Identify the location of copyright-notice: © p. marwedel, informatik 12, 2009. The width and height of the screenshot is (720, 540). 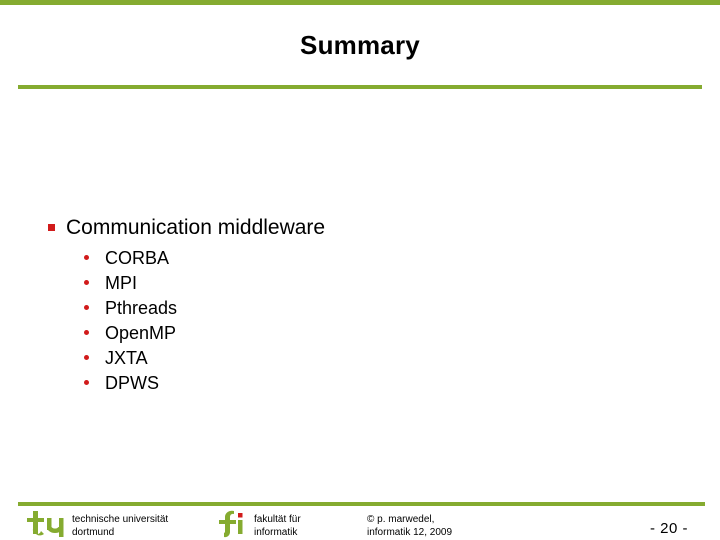
(409, 526).